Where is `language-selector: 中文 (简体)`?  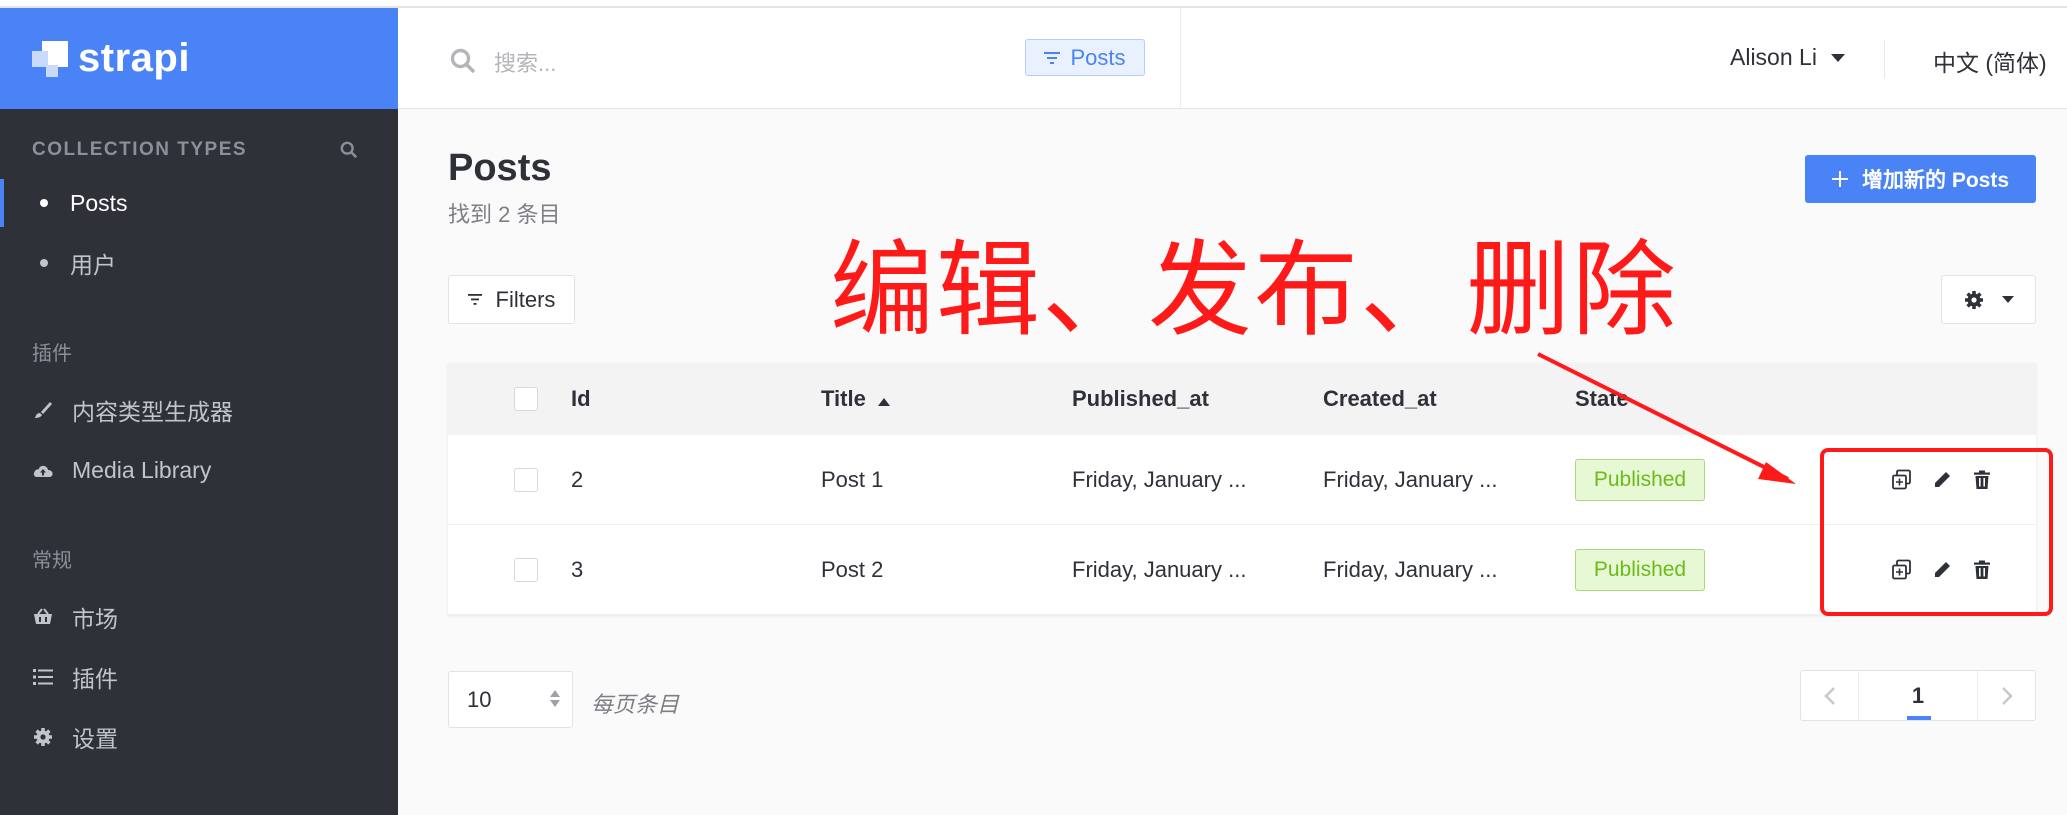
language-selector: 中文 (简体) is located at coordinates (1990, 61).